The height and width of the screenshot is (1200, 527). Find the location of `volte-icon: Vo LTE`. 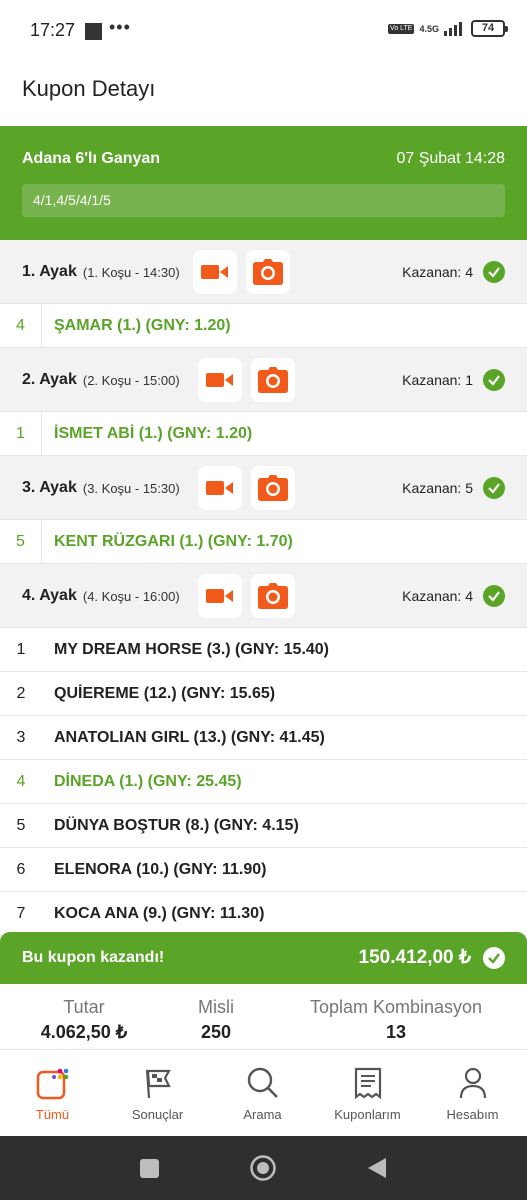

volte-icon: Vo LTE is located at coordinates (401, 28).